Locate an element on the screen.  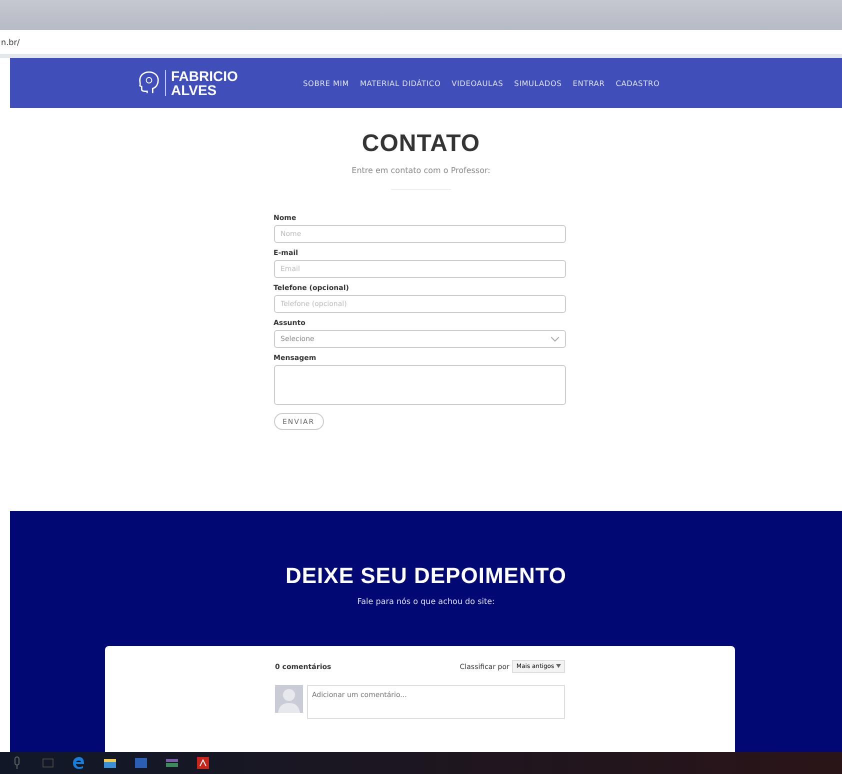
caret-icon is located at coordinates (558, 666).